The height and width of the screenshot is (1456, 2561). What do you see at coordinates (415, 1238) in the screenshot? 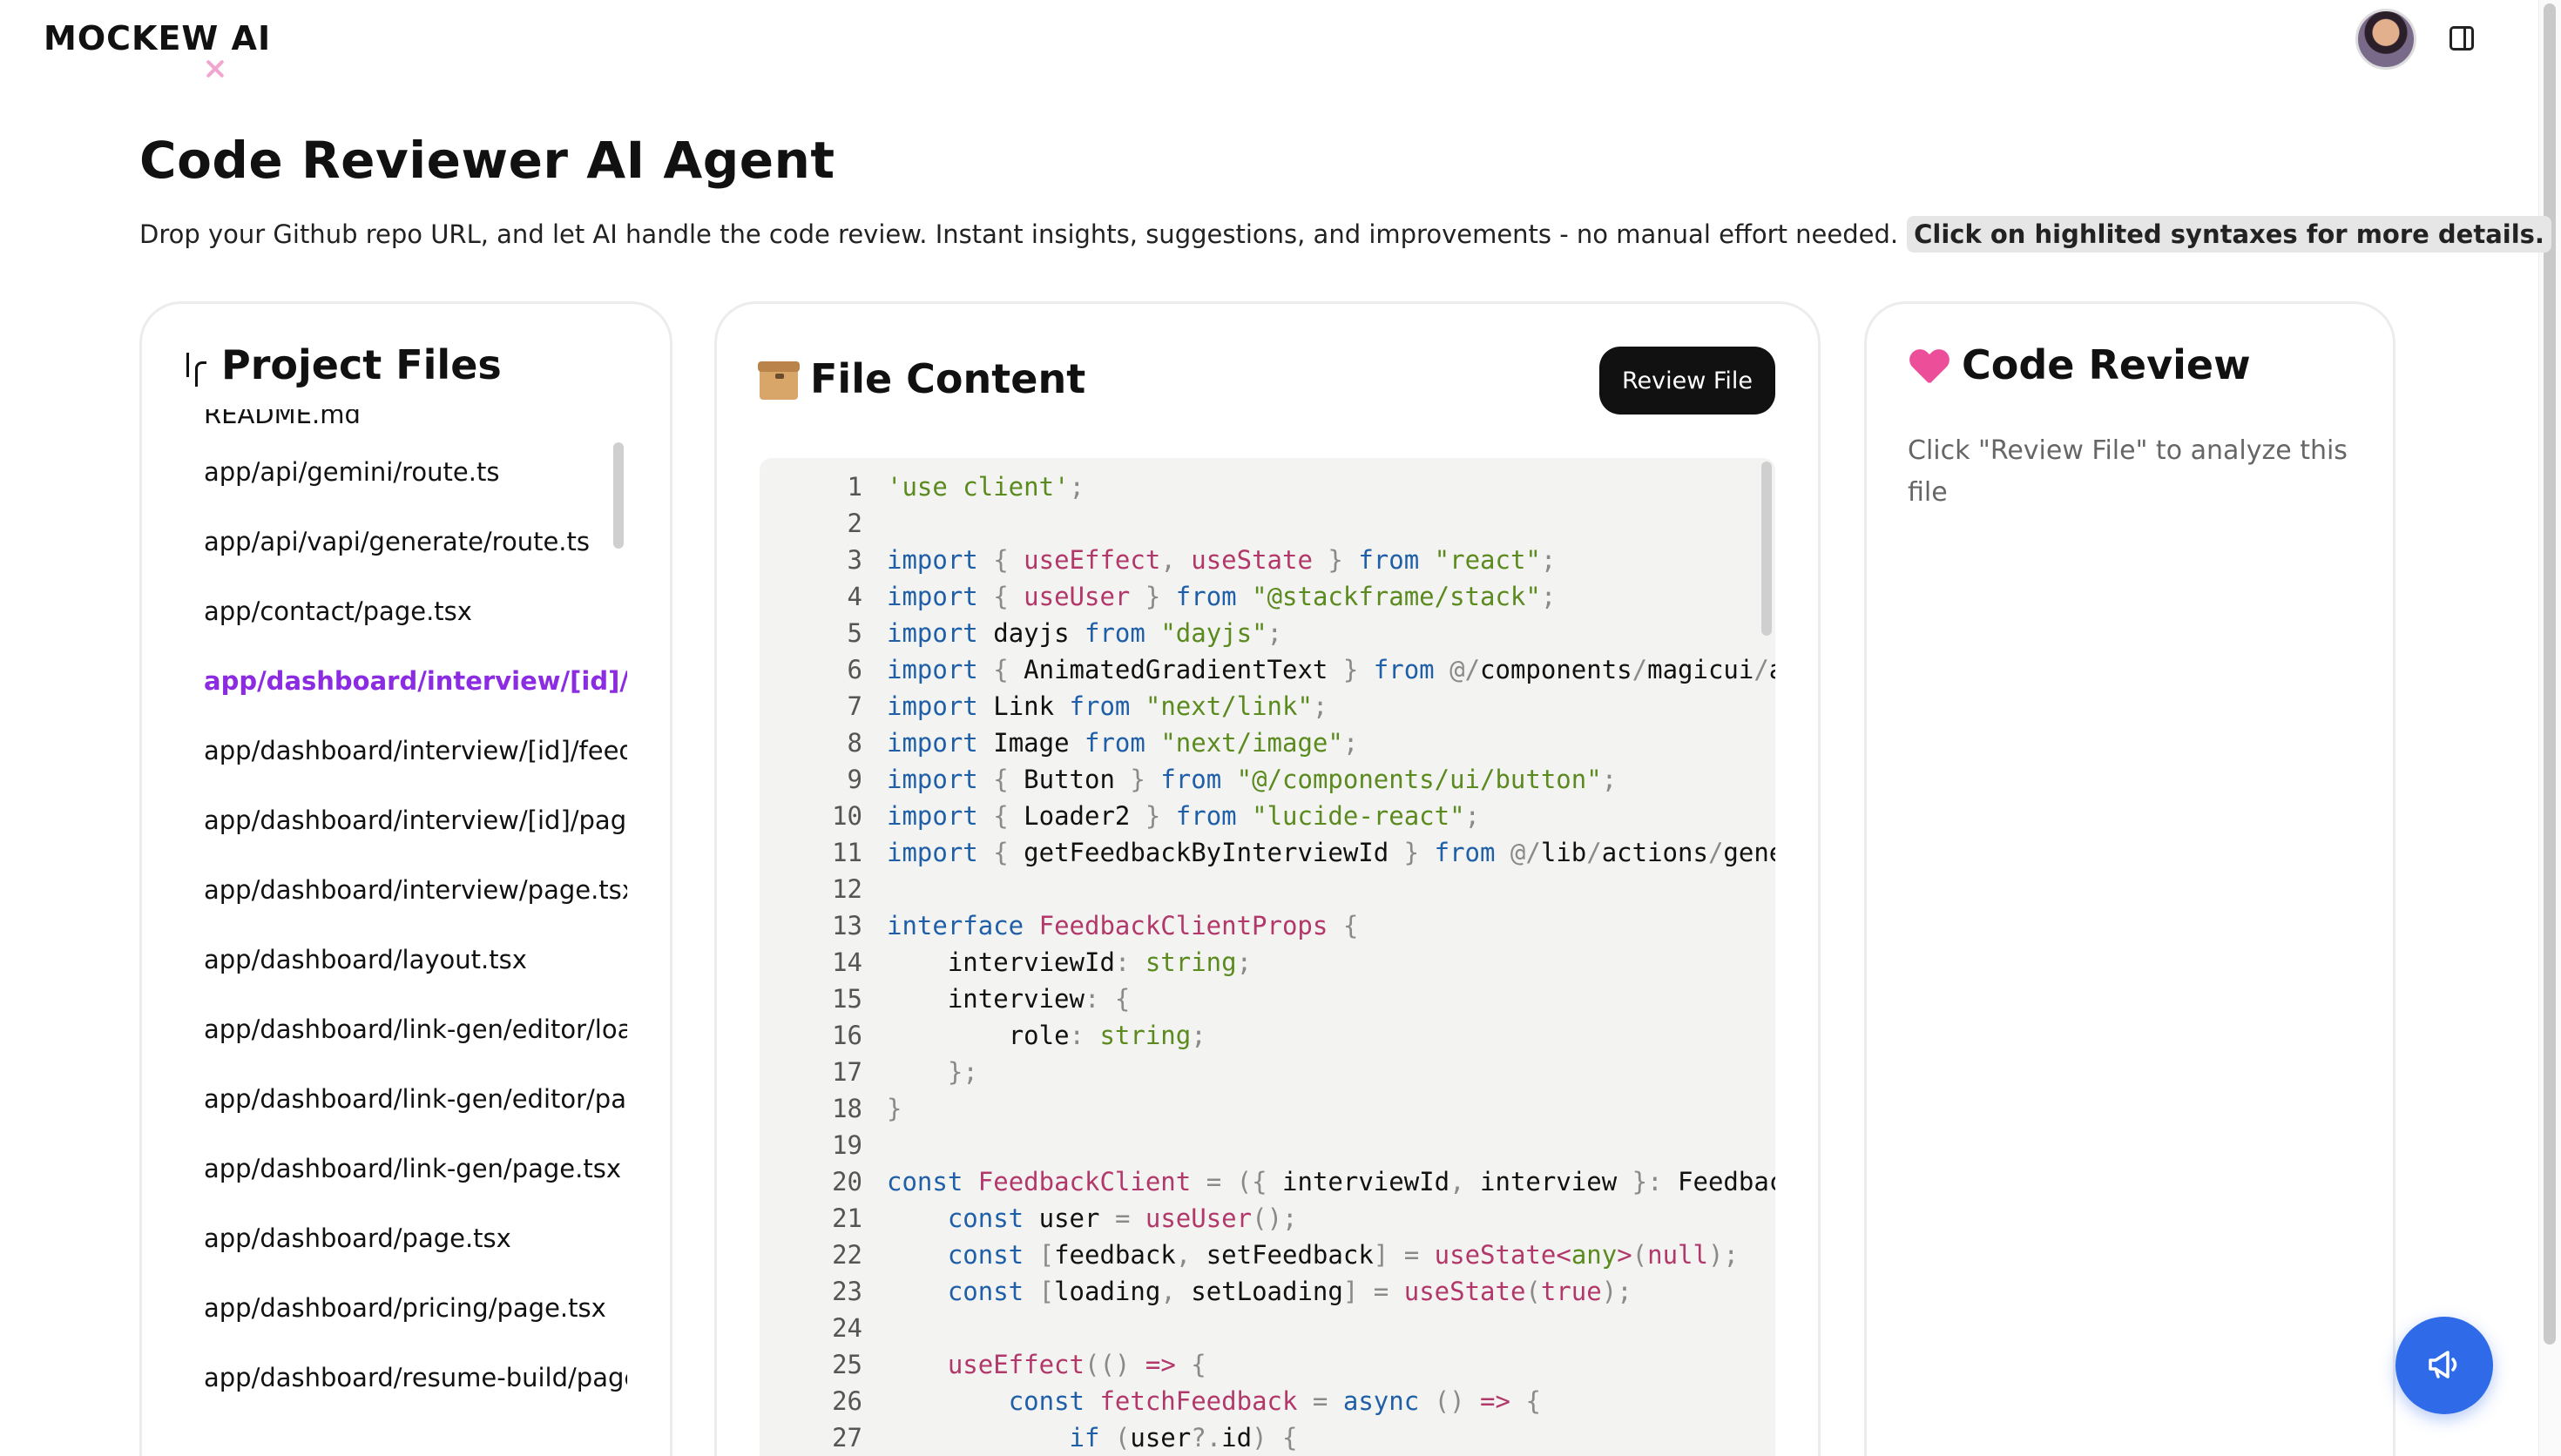
I see `file-item: app/dashboard/page.tsx` at bounding box center [415, 1238].